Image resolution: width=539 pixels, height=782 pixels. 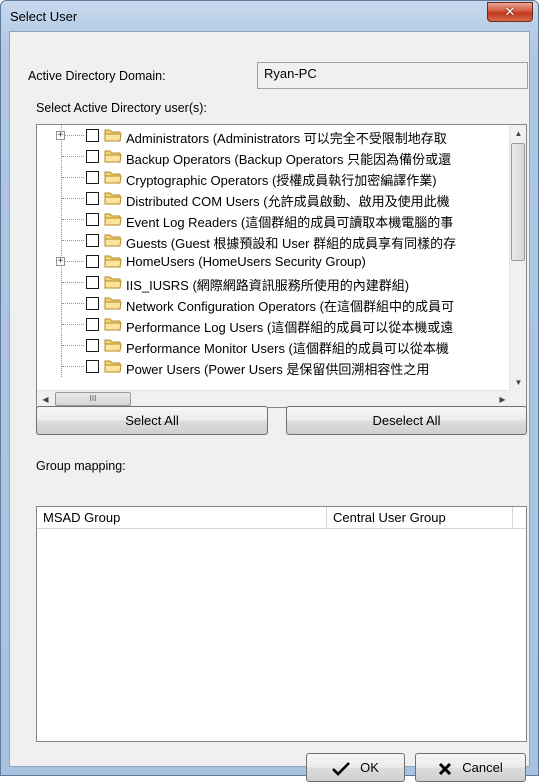 I want to click on tree-item-label: Guests (Guest 根據預設和 User 群組的成員享有同樣的存, so click(x=291, y=243).